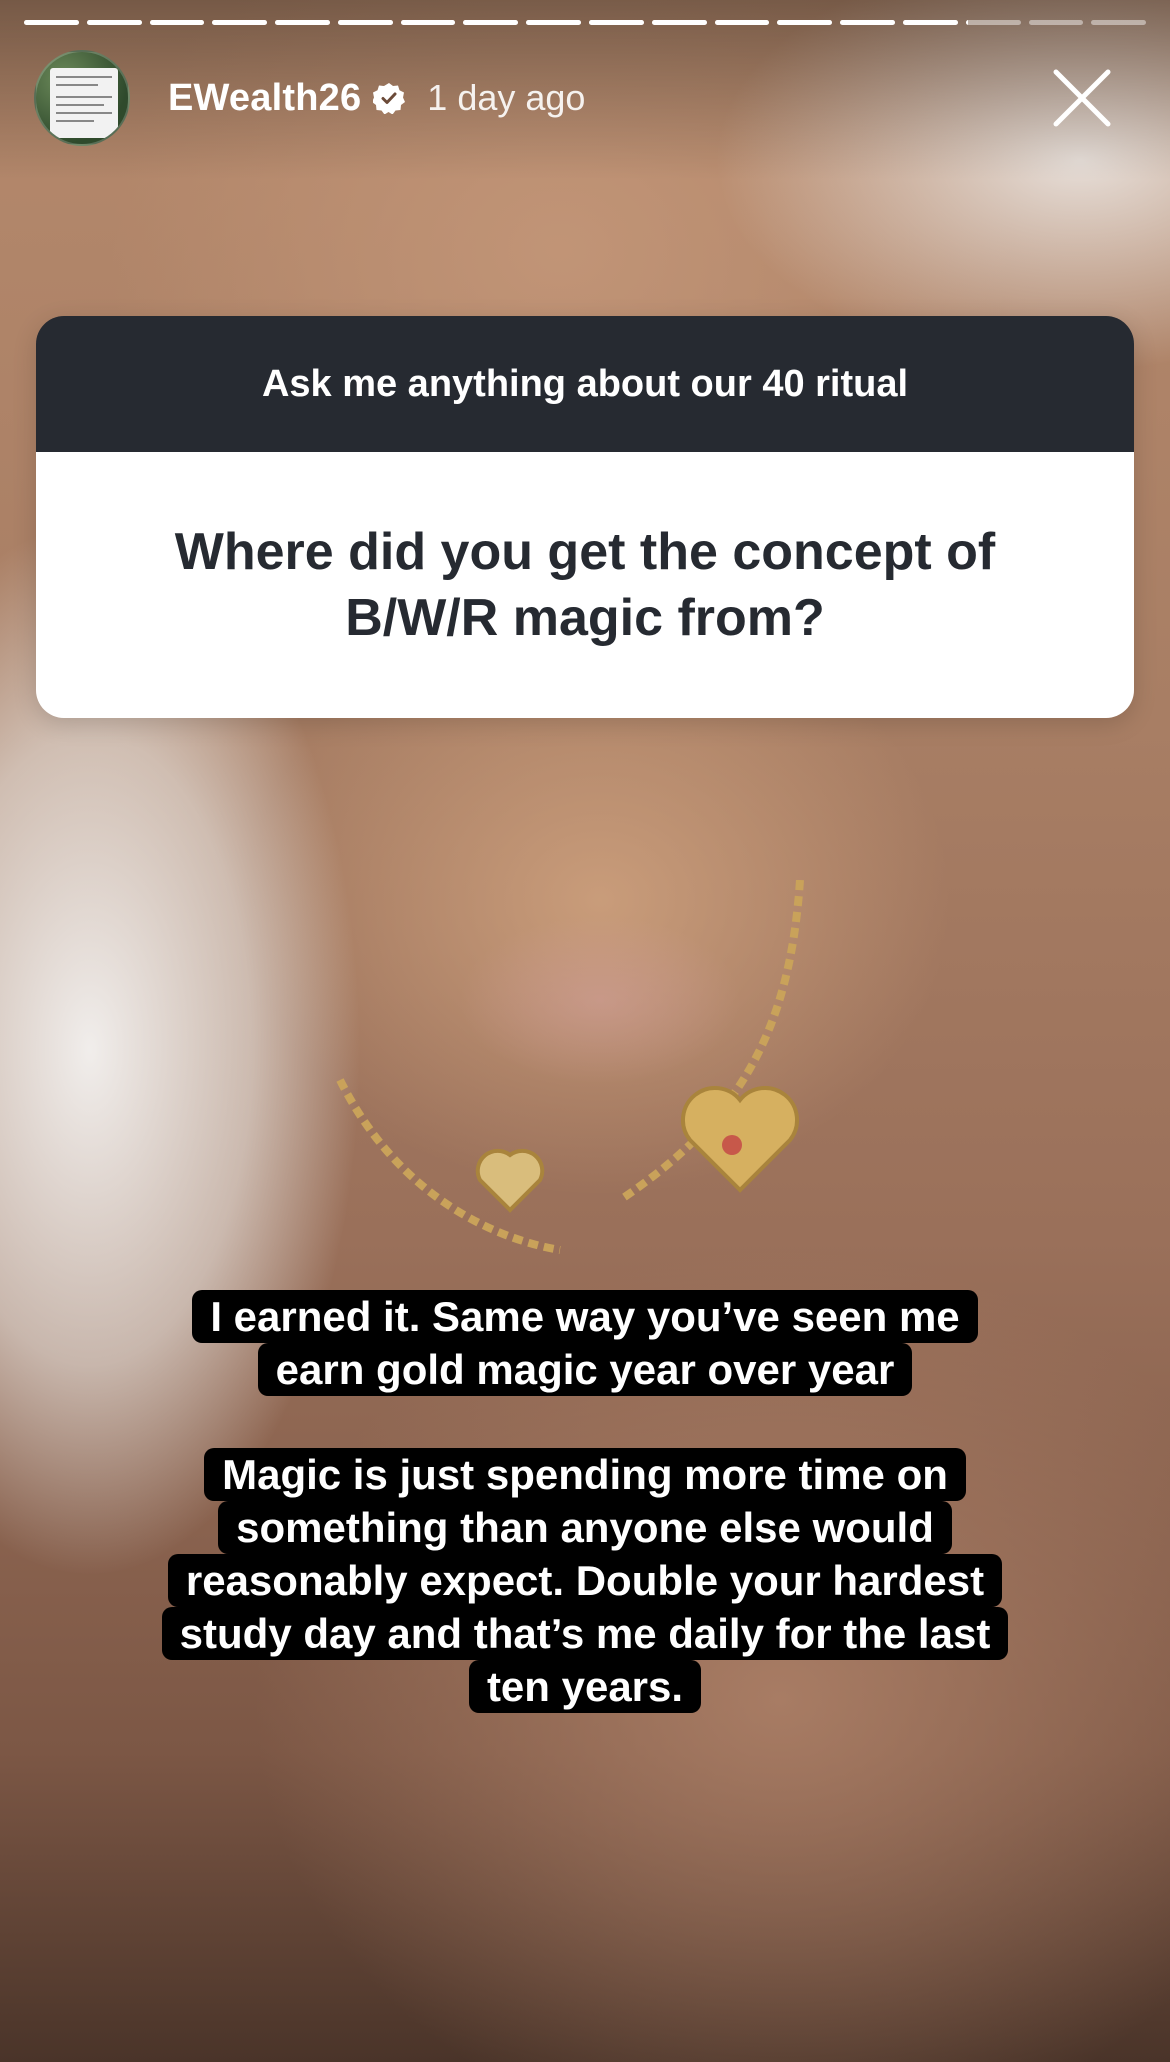 The height and width of the screenshot is (2062, 1170). I want to click on story-timestamp: 1 day ago, so click(506, 97).